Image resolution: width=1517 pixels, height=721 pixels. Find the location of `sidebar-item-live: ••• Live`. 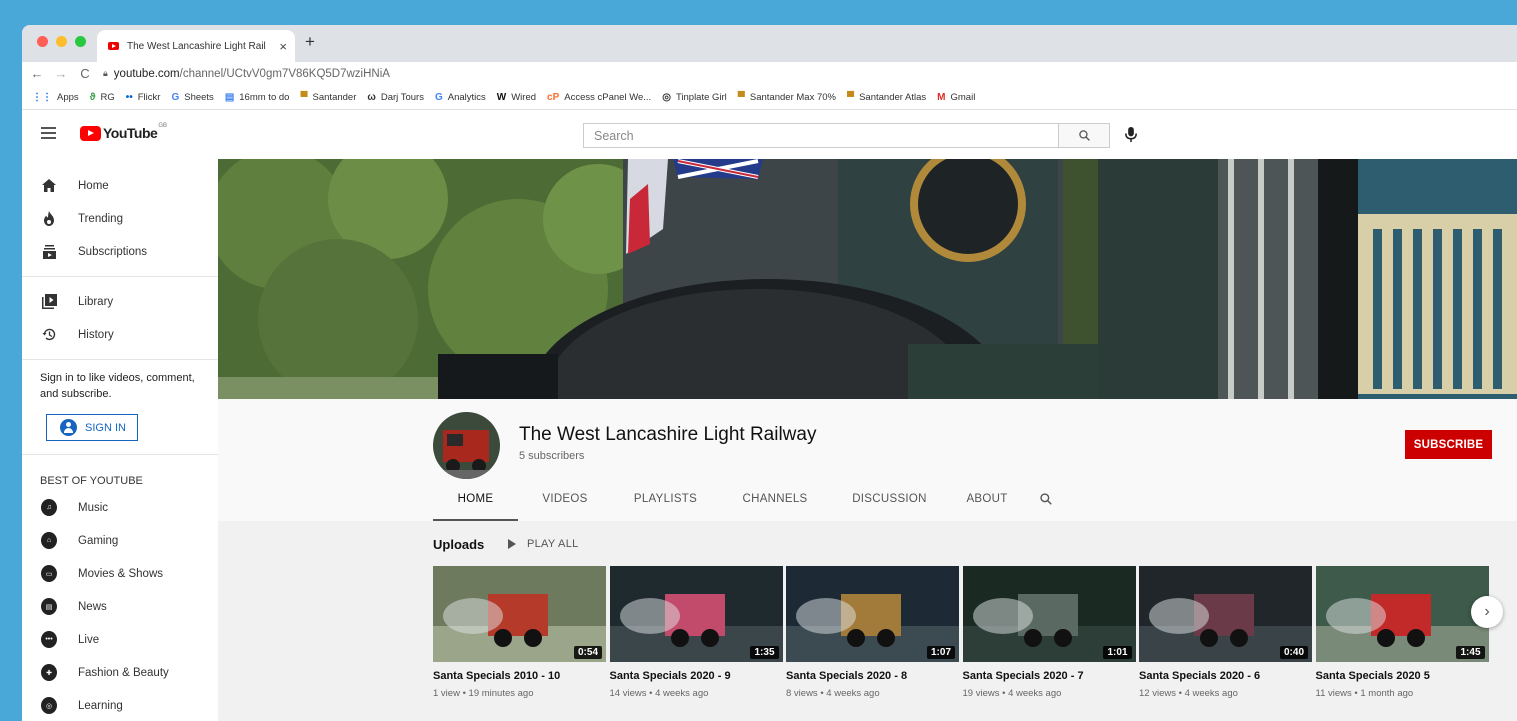

sidebar-item-live: ••• Live is located at coordinates (120, 639).